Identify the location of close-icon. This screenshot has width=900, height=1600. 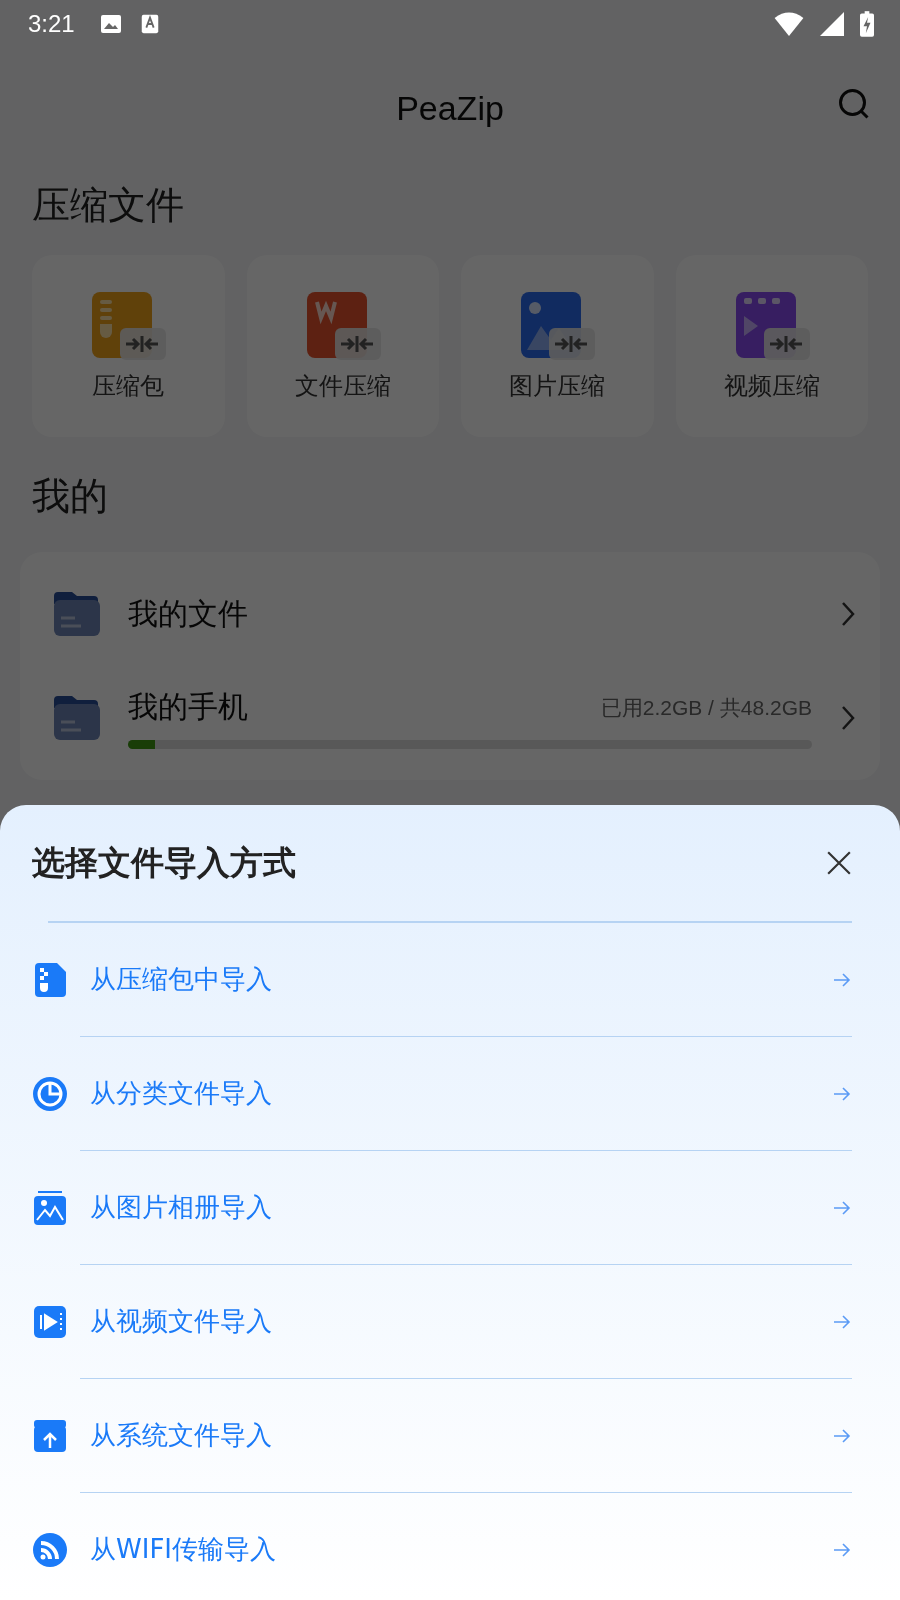
(839, 863).